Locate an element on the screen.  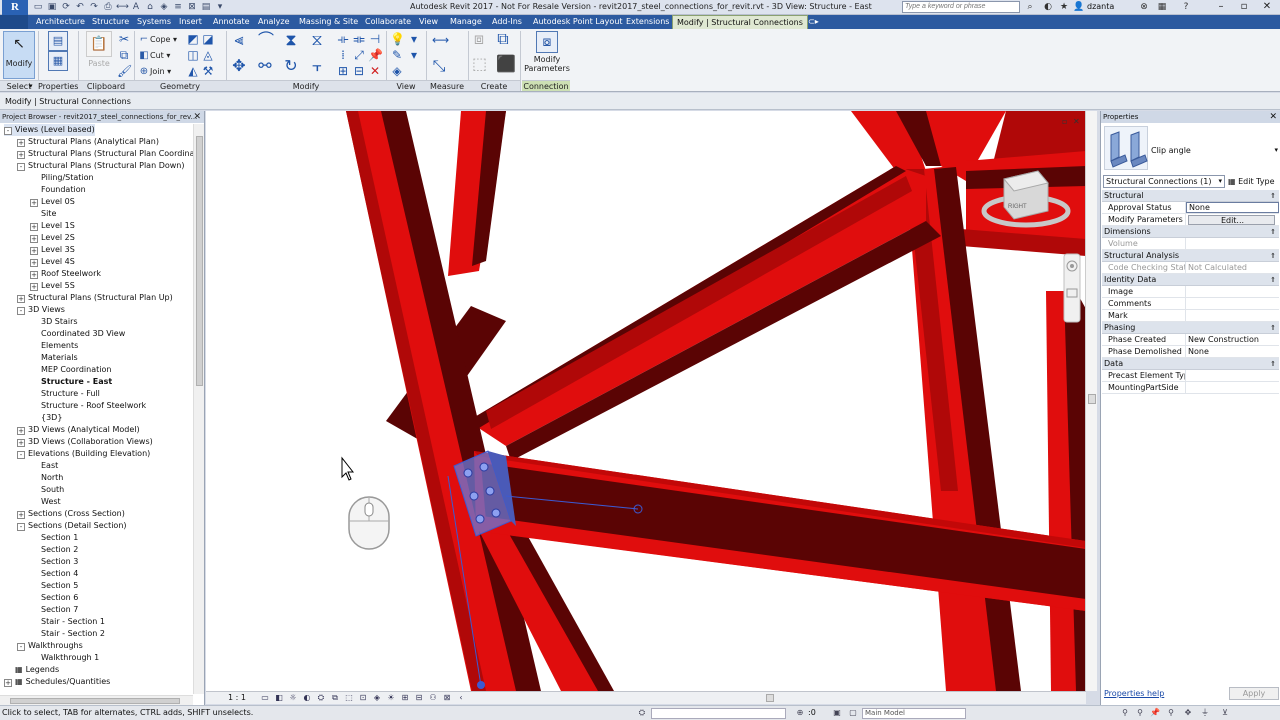
tree-view-item: Section 2 is located at coordinates (54, 550).